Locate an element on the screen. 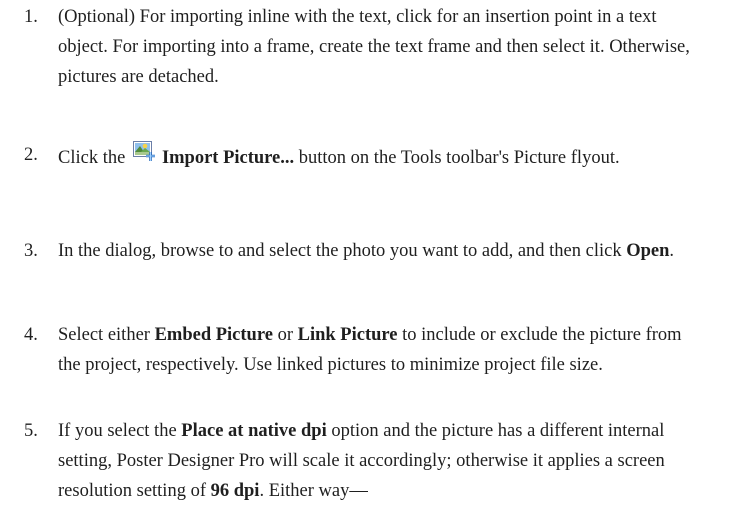 The width and height of the screenshot is (733, 506). step-text-run: . is located at coordinates (672, 251).